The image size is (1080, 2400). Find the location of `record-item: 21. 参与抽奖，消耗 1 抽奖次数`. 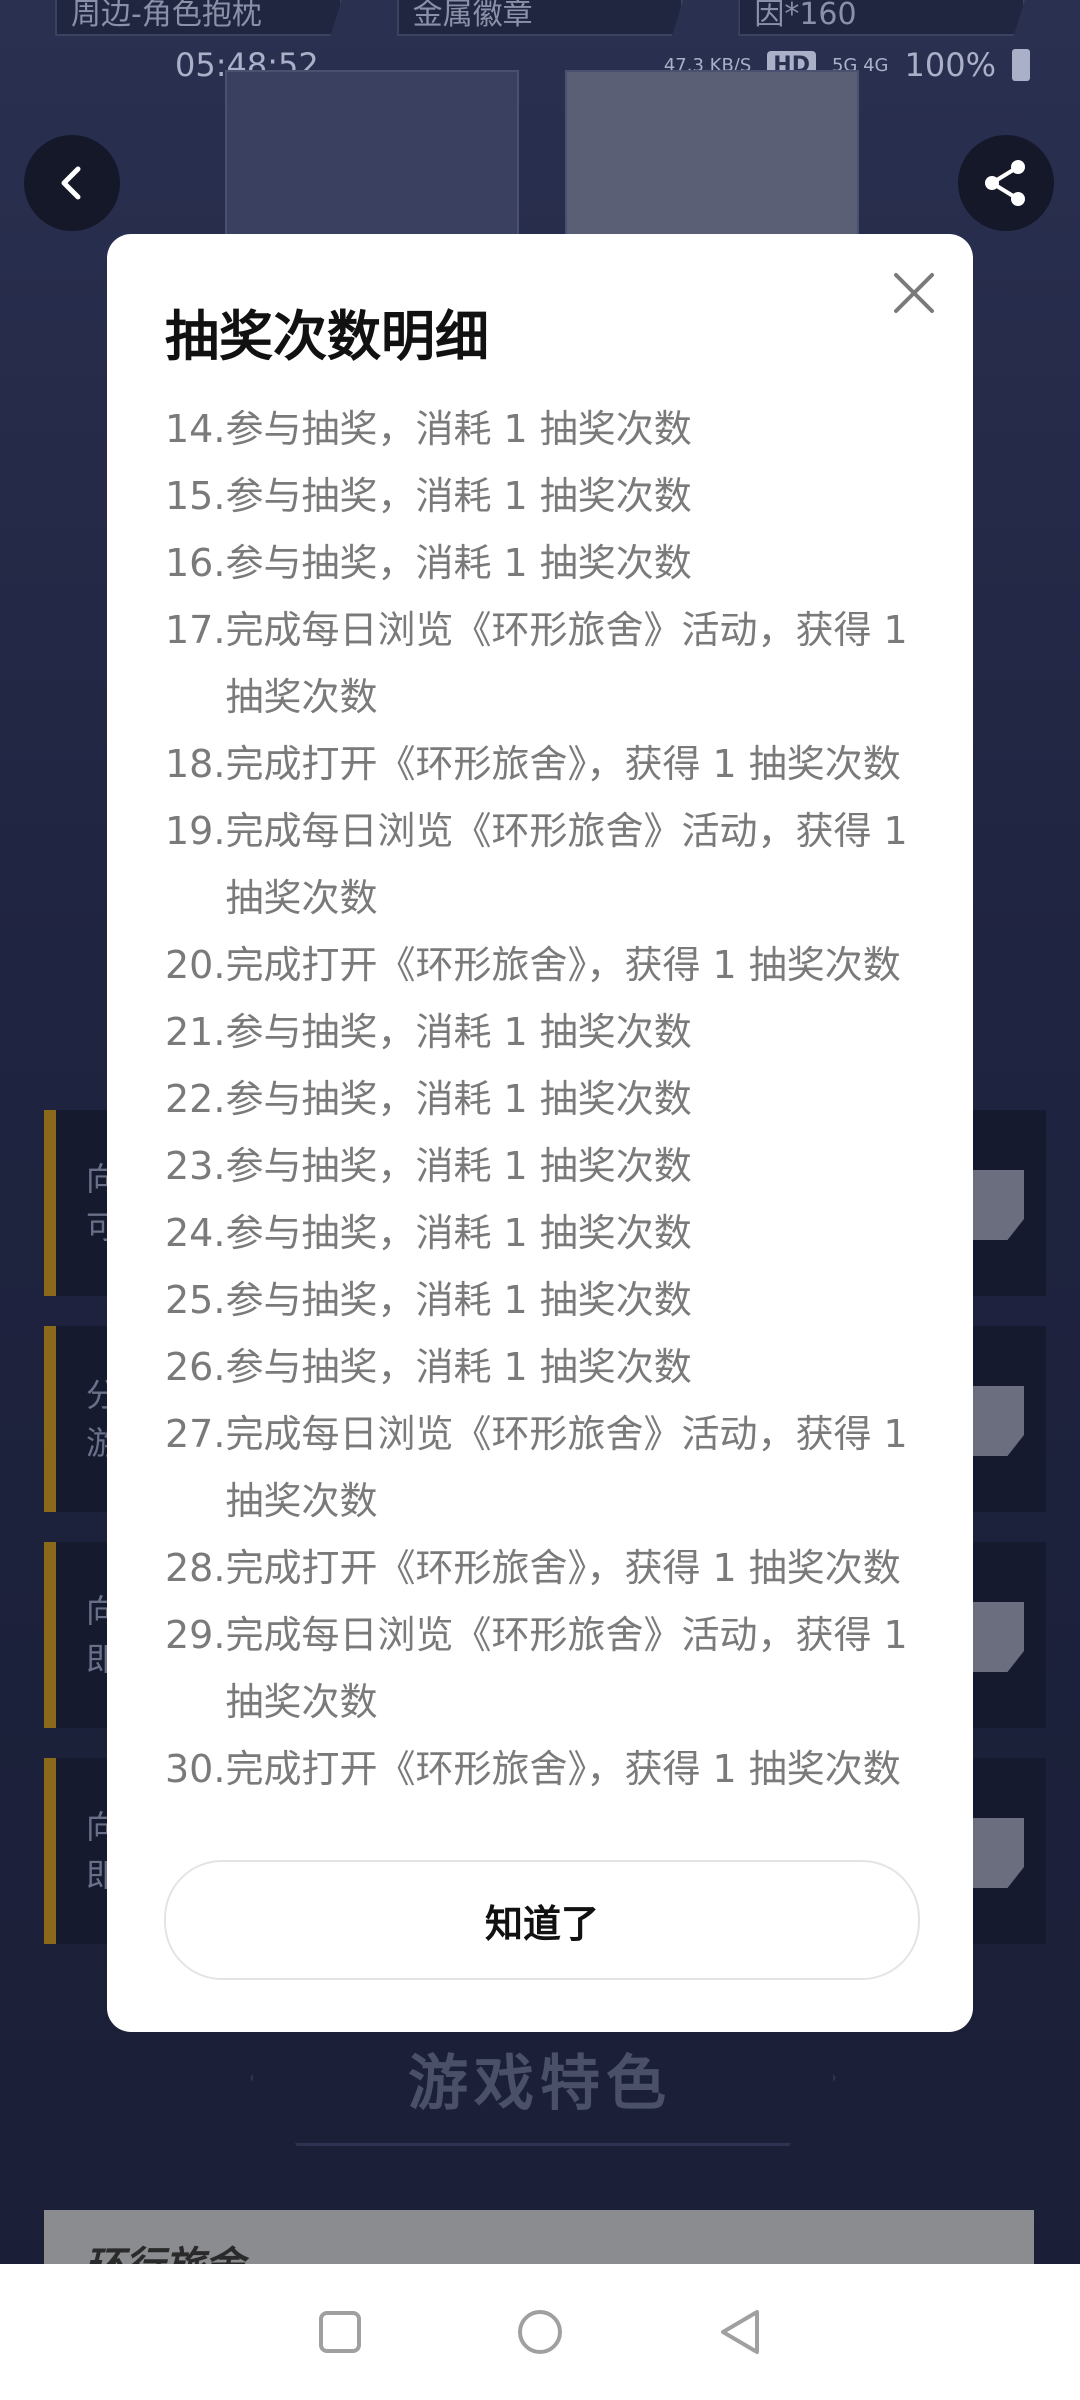

record-item: 21. 参与抽奖，消耗 1 抽奖次数 is located at coordinates (545, 1032).